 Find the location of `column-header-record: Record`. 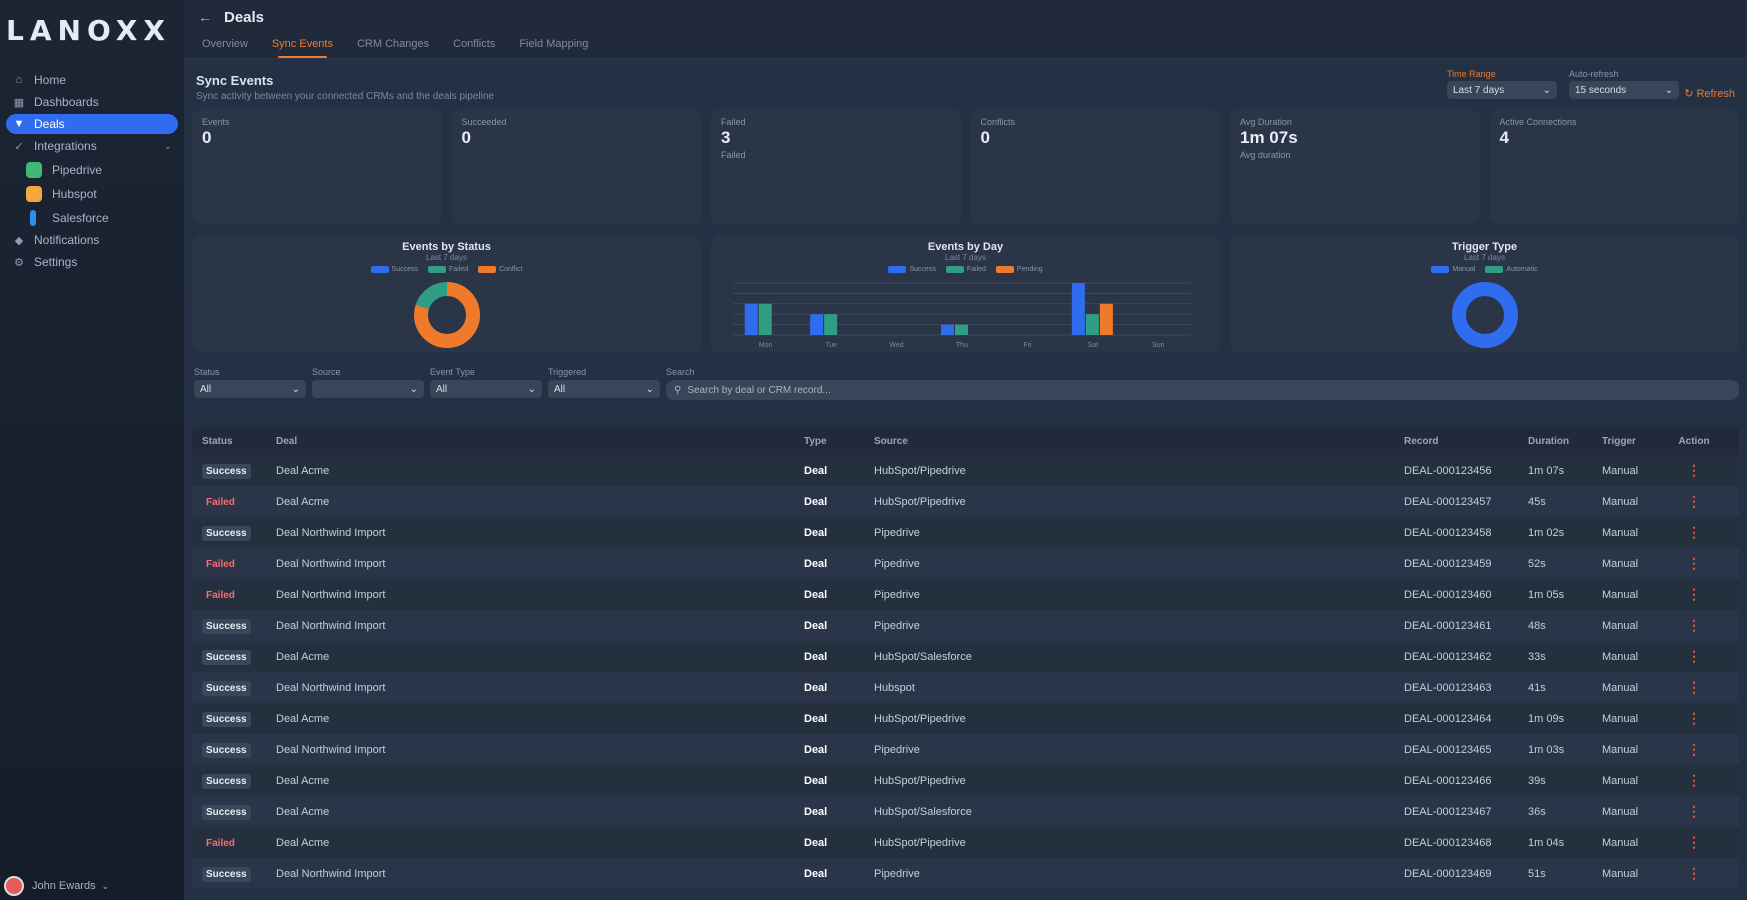

column-header-record: Record is located at coordinates (1466, 441).